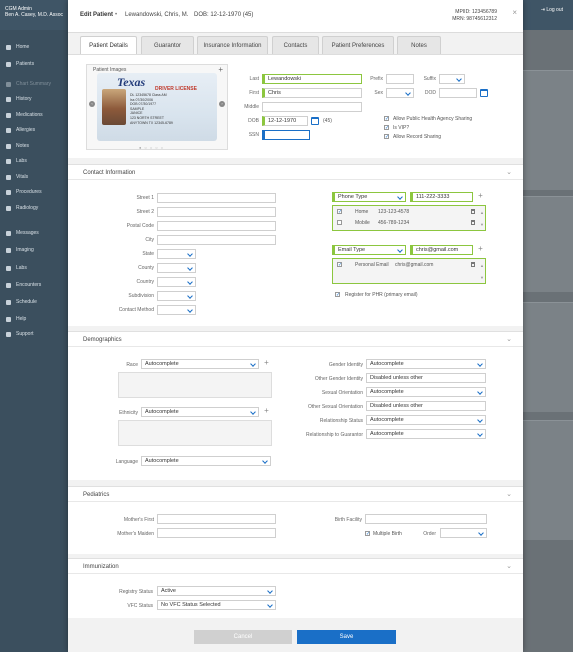 The width and height of the screenshot is (573, 652). What do you see at coordinates (514, 12) in the screenshot?
I see `close-icon: ×` at bounding box center [514, 12].